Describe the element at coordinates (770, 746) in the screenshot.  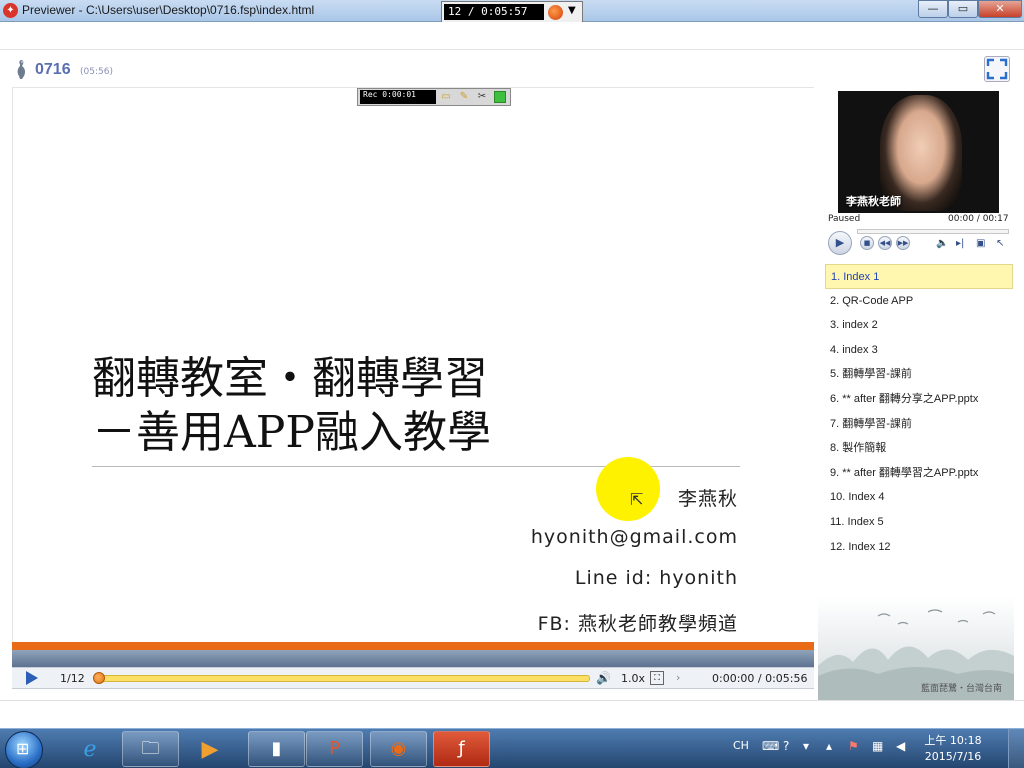
I see `keyboard-icon: ⌨` at that location.